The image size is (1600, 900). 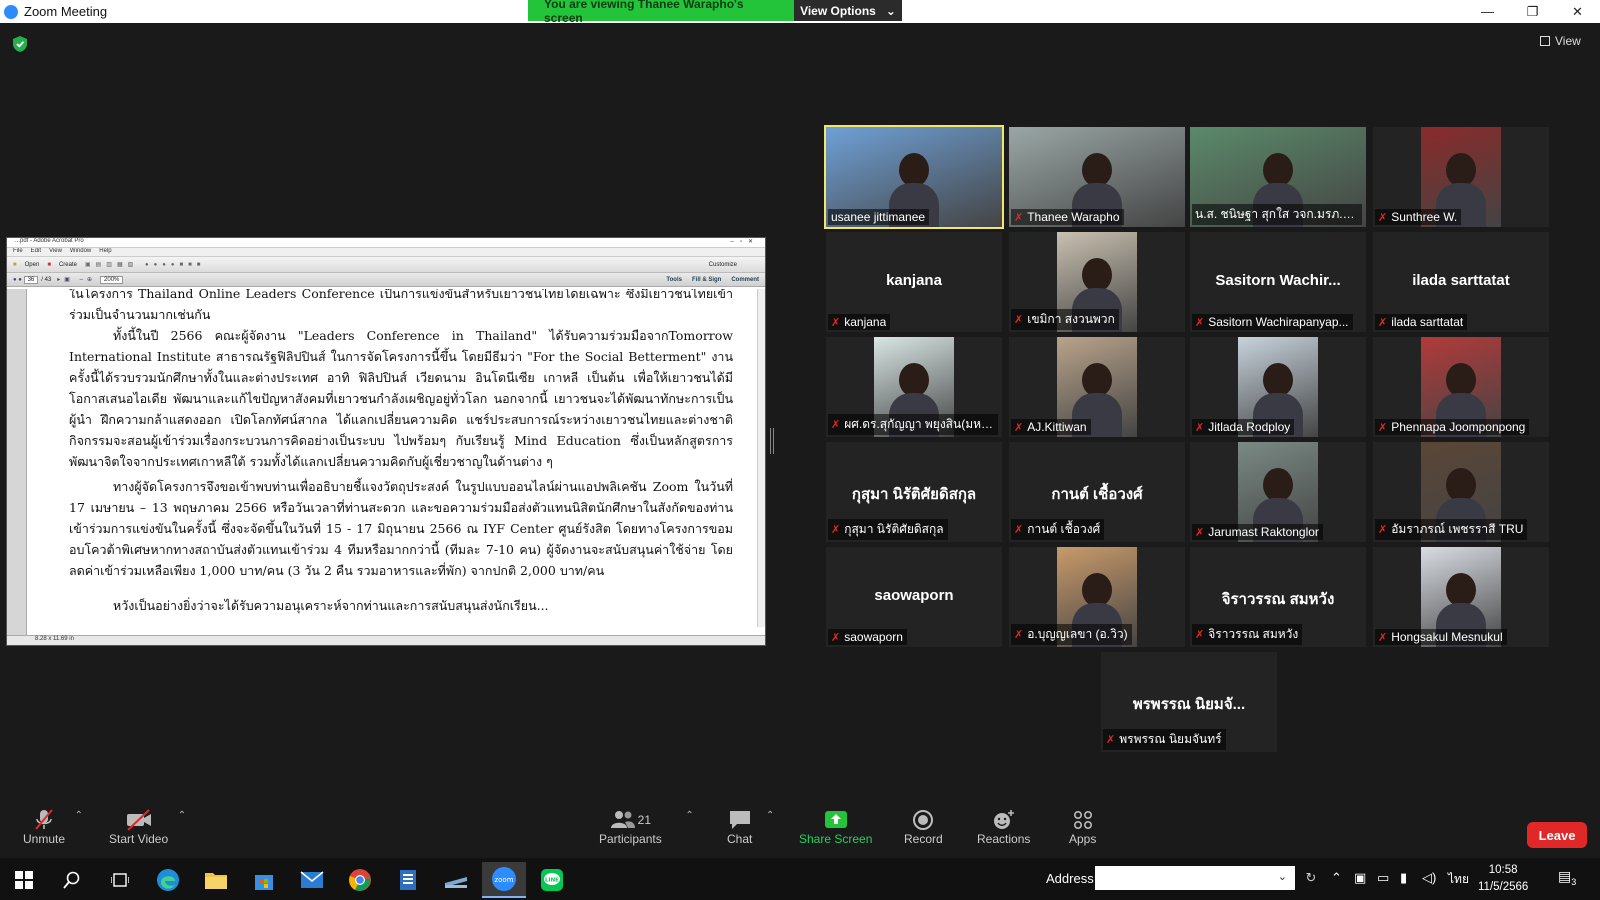 I want to click on participant-display-name: saowaporn, so click(x=914, y=595).